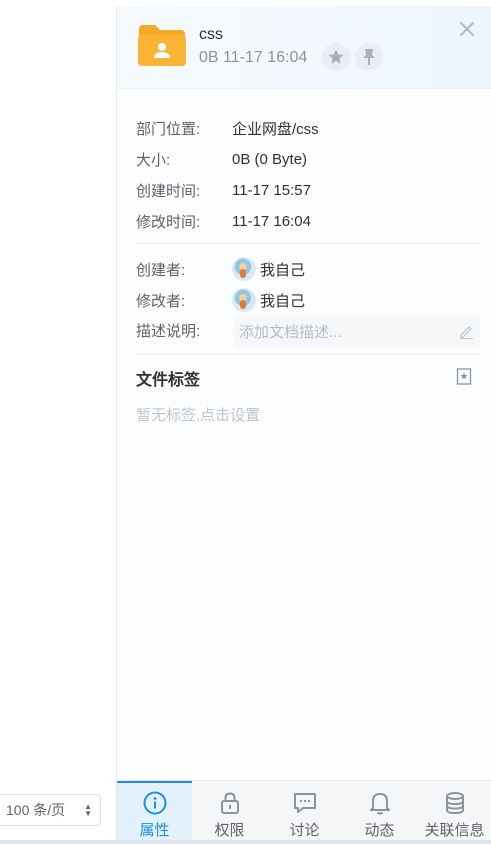 The height and width of the screenshot is (844, 491). Describe the element at coordinates (229, 803) in the screenshot. I see `lock-icon` at that location.